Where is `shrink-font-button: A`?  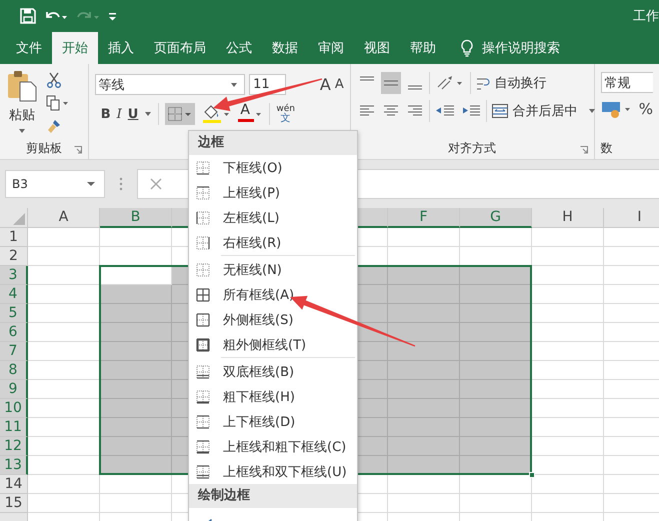 shrink-font-button: A is located at coordinates (339, 84).